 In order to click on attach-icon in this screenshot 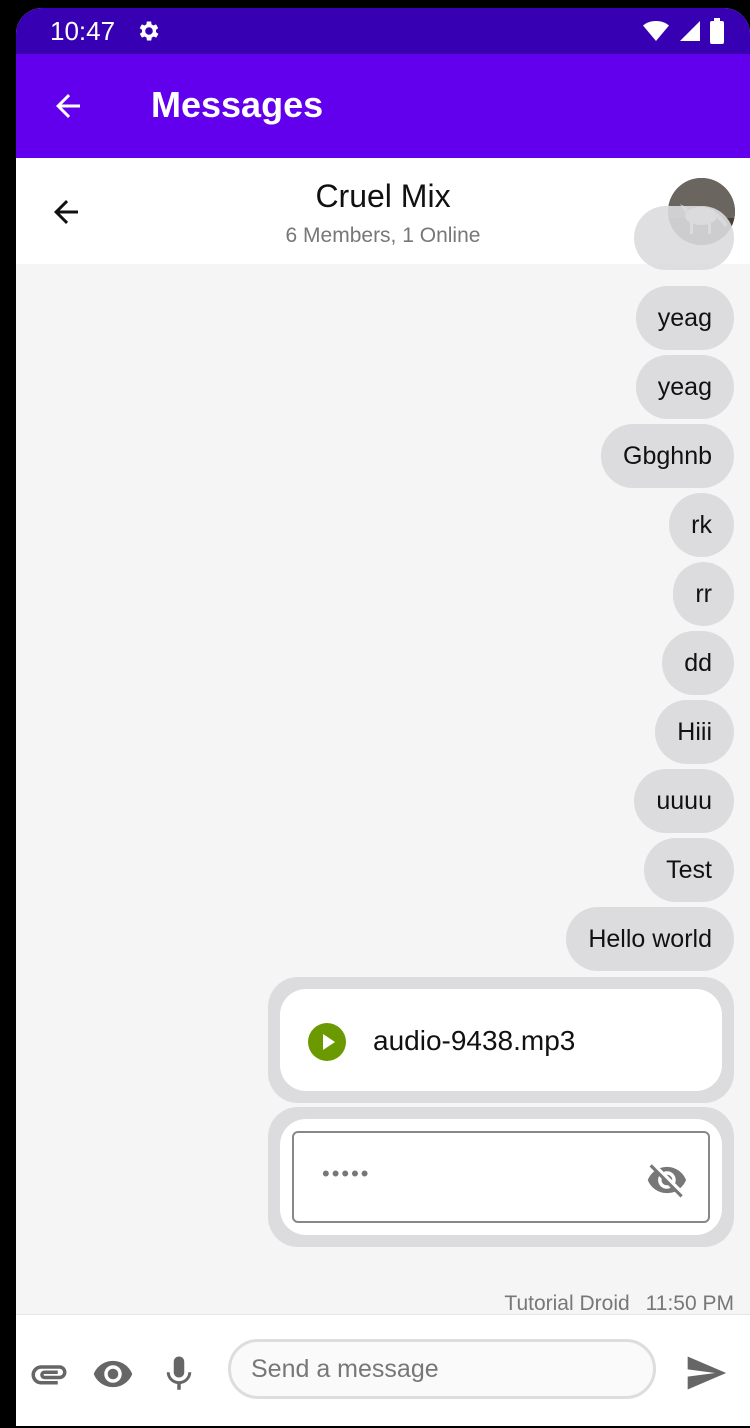, I will do `click(49, 1376)`.